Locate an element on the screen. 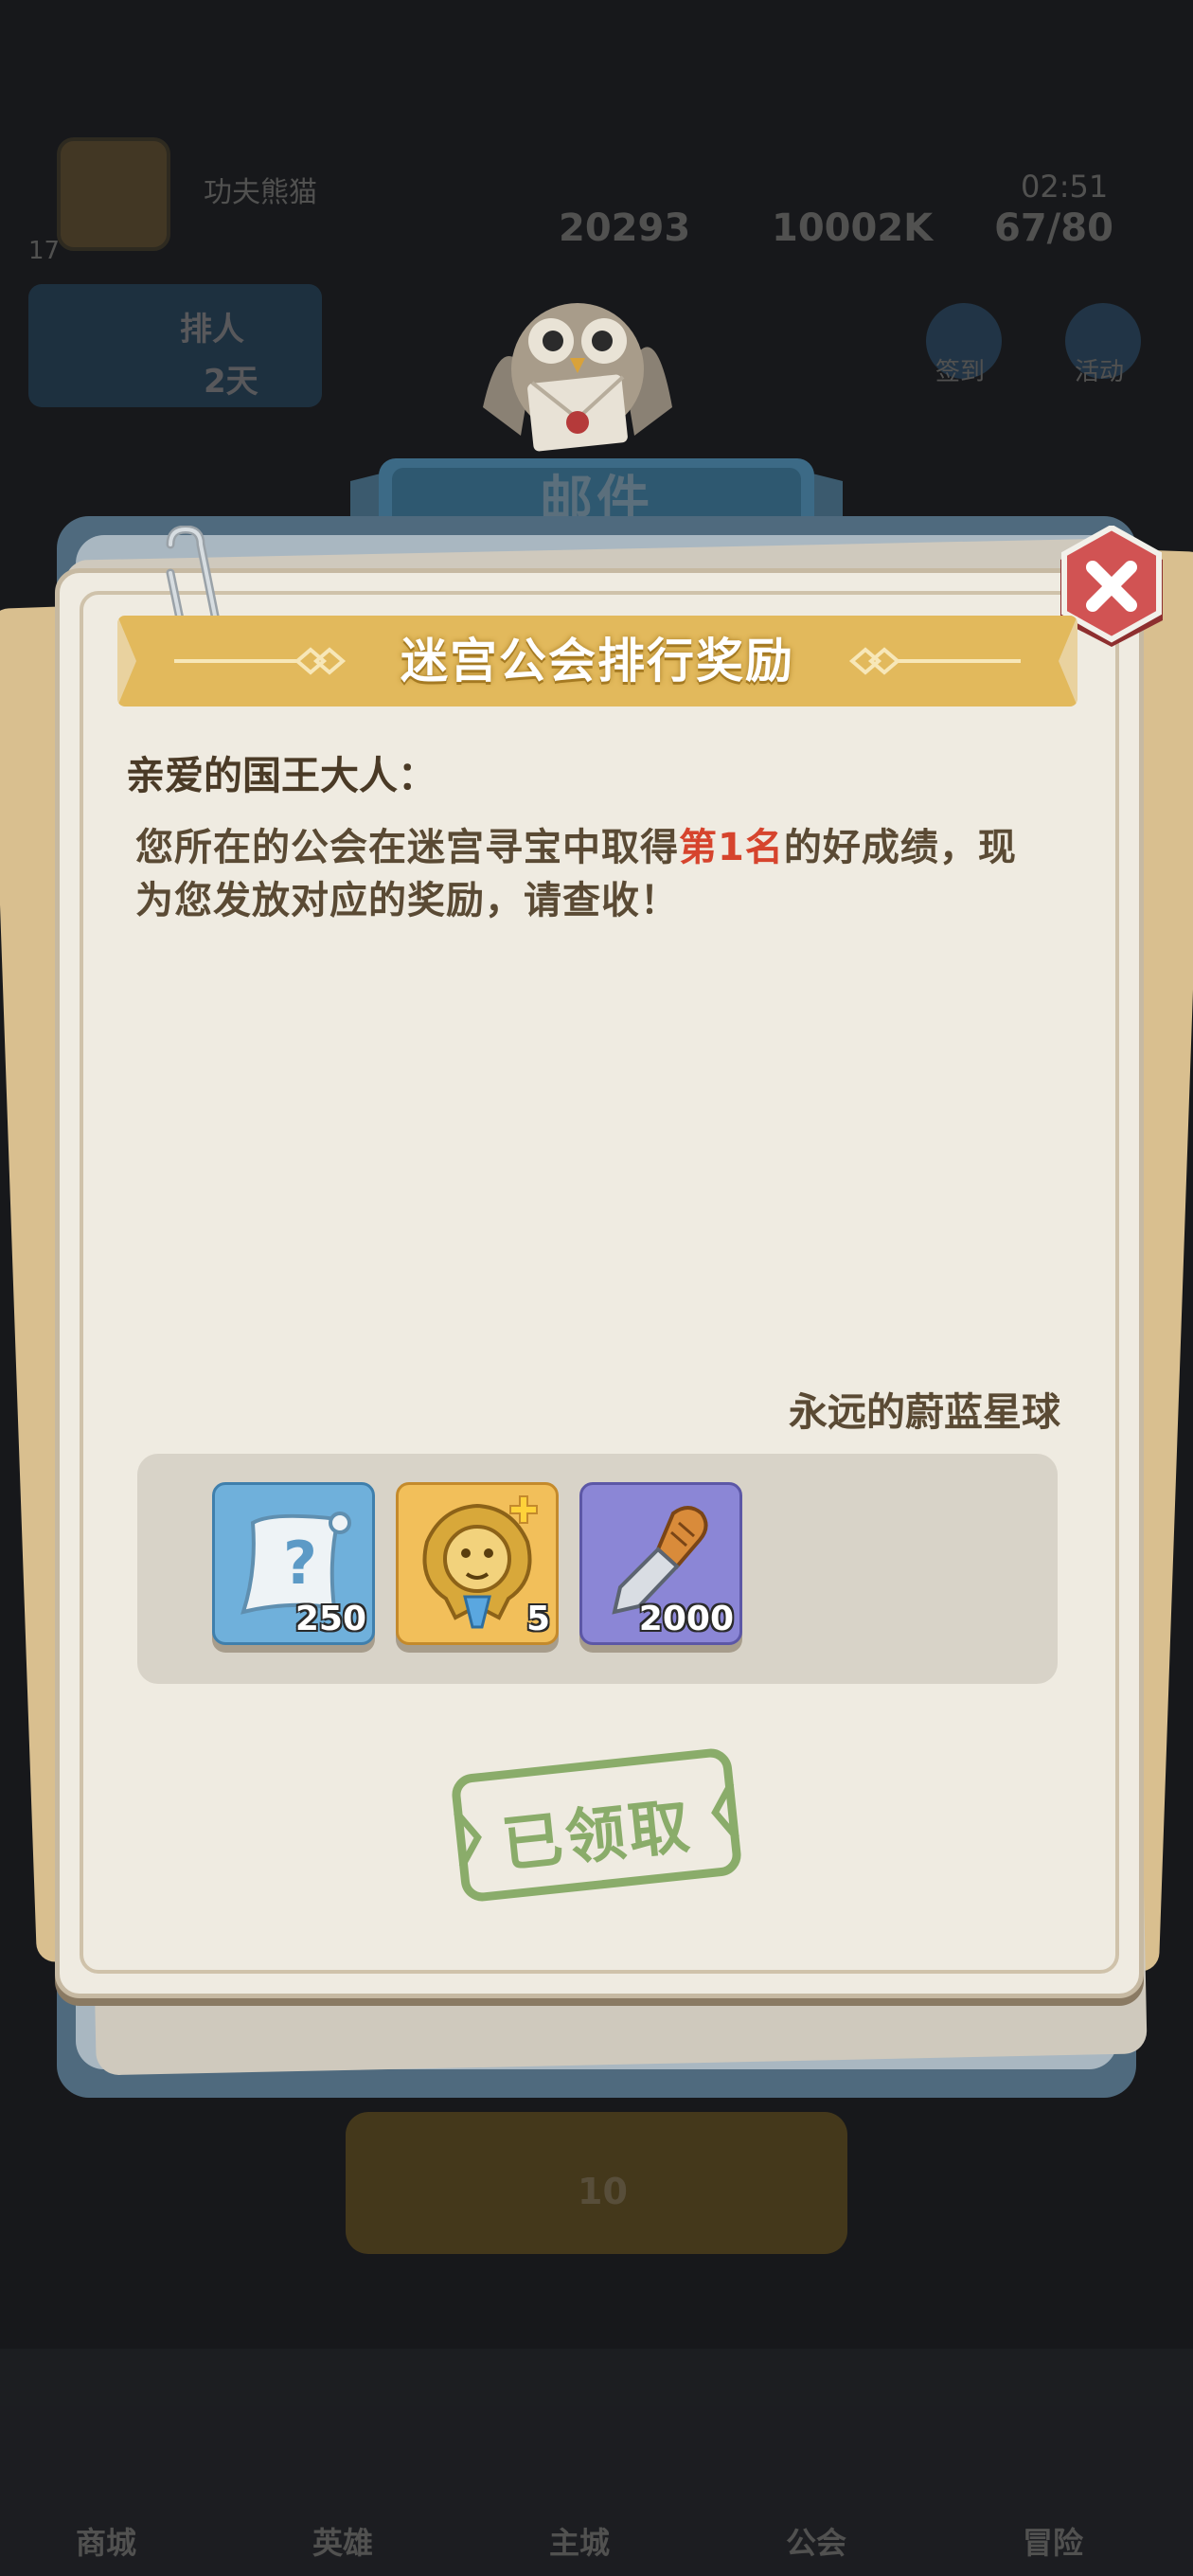 The width and height of the screenshot is (1193, 2576). rank-highlight: 第1名 is located at coordinates (731, 847).